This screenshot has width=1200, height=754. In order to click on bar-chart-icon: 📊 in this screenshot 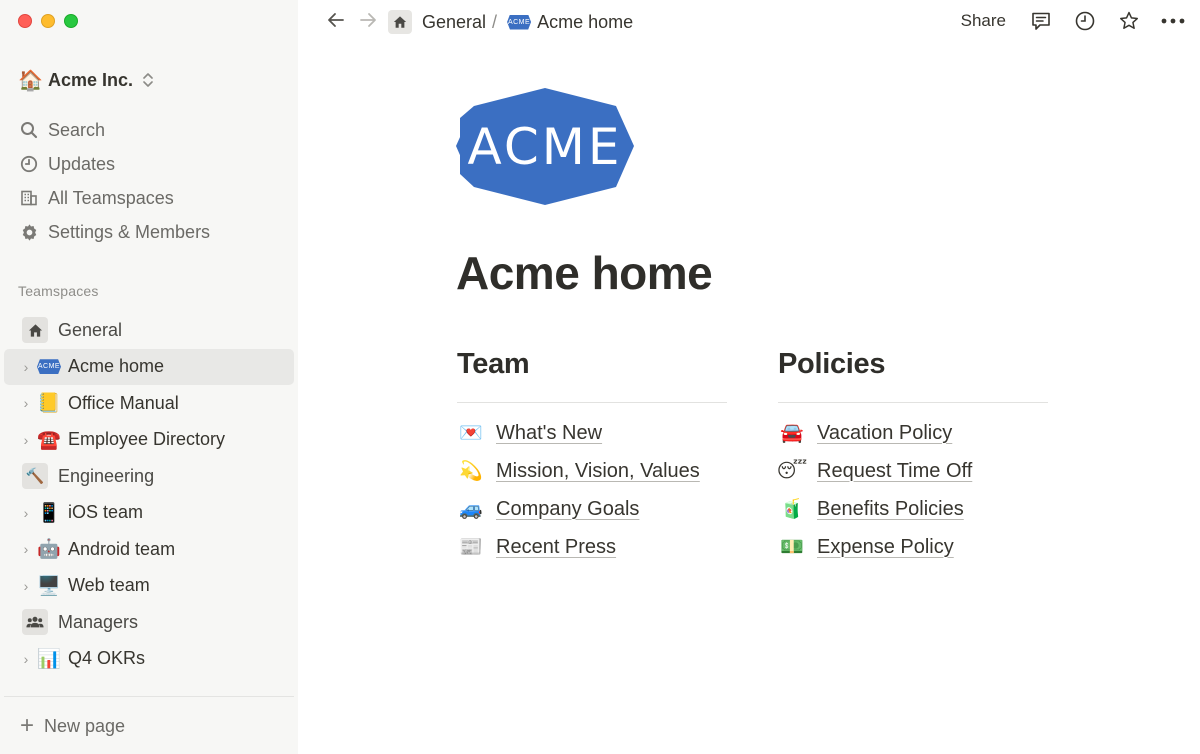, I will do `click(49, 659)`.